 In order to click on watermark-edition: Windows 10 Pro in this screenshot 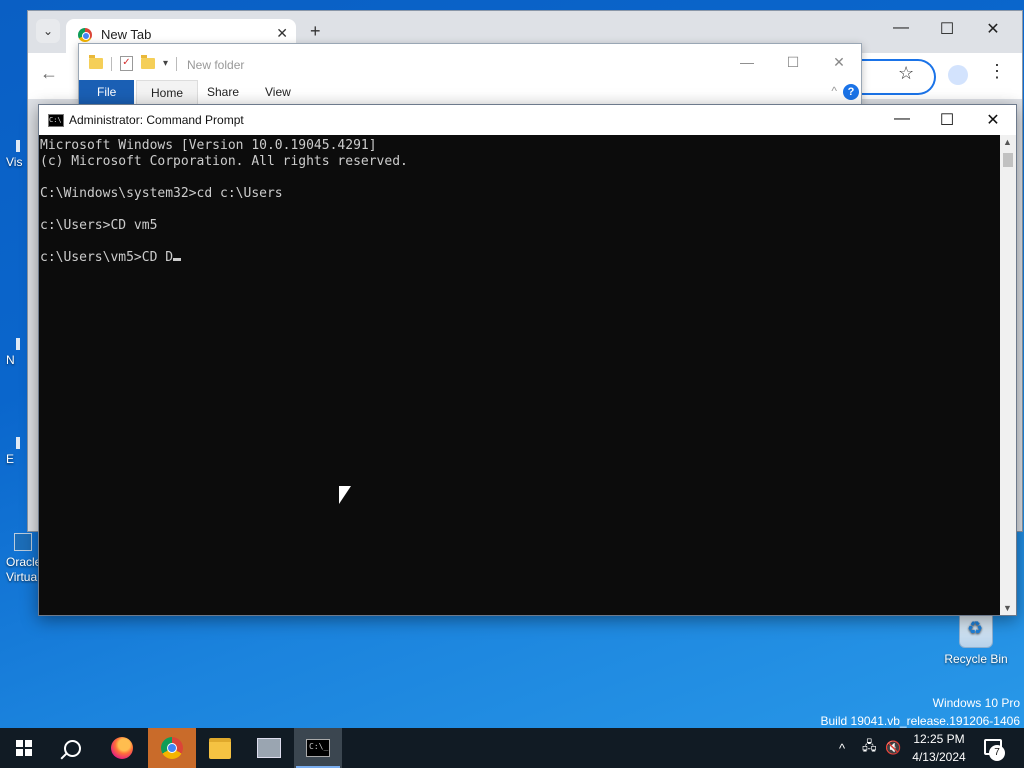, I will do `click(976, 703)`.